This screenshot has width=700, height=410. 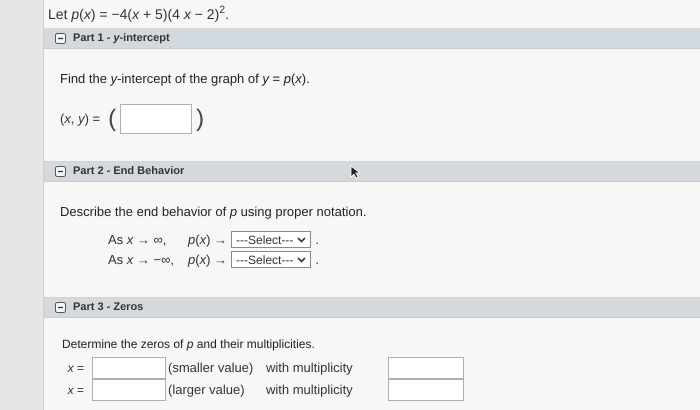 What do you see at coordinates (189, 344) in the screenshot?
I see `question-text: Determine the zeros of p and their multiplicities.` at bounding box center [189, 344].